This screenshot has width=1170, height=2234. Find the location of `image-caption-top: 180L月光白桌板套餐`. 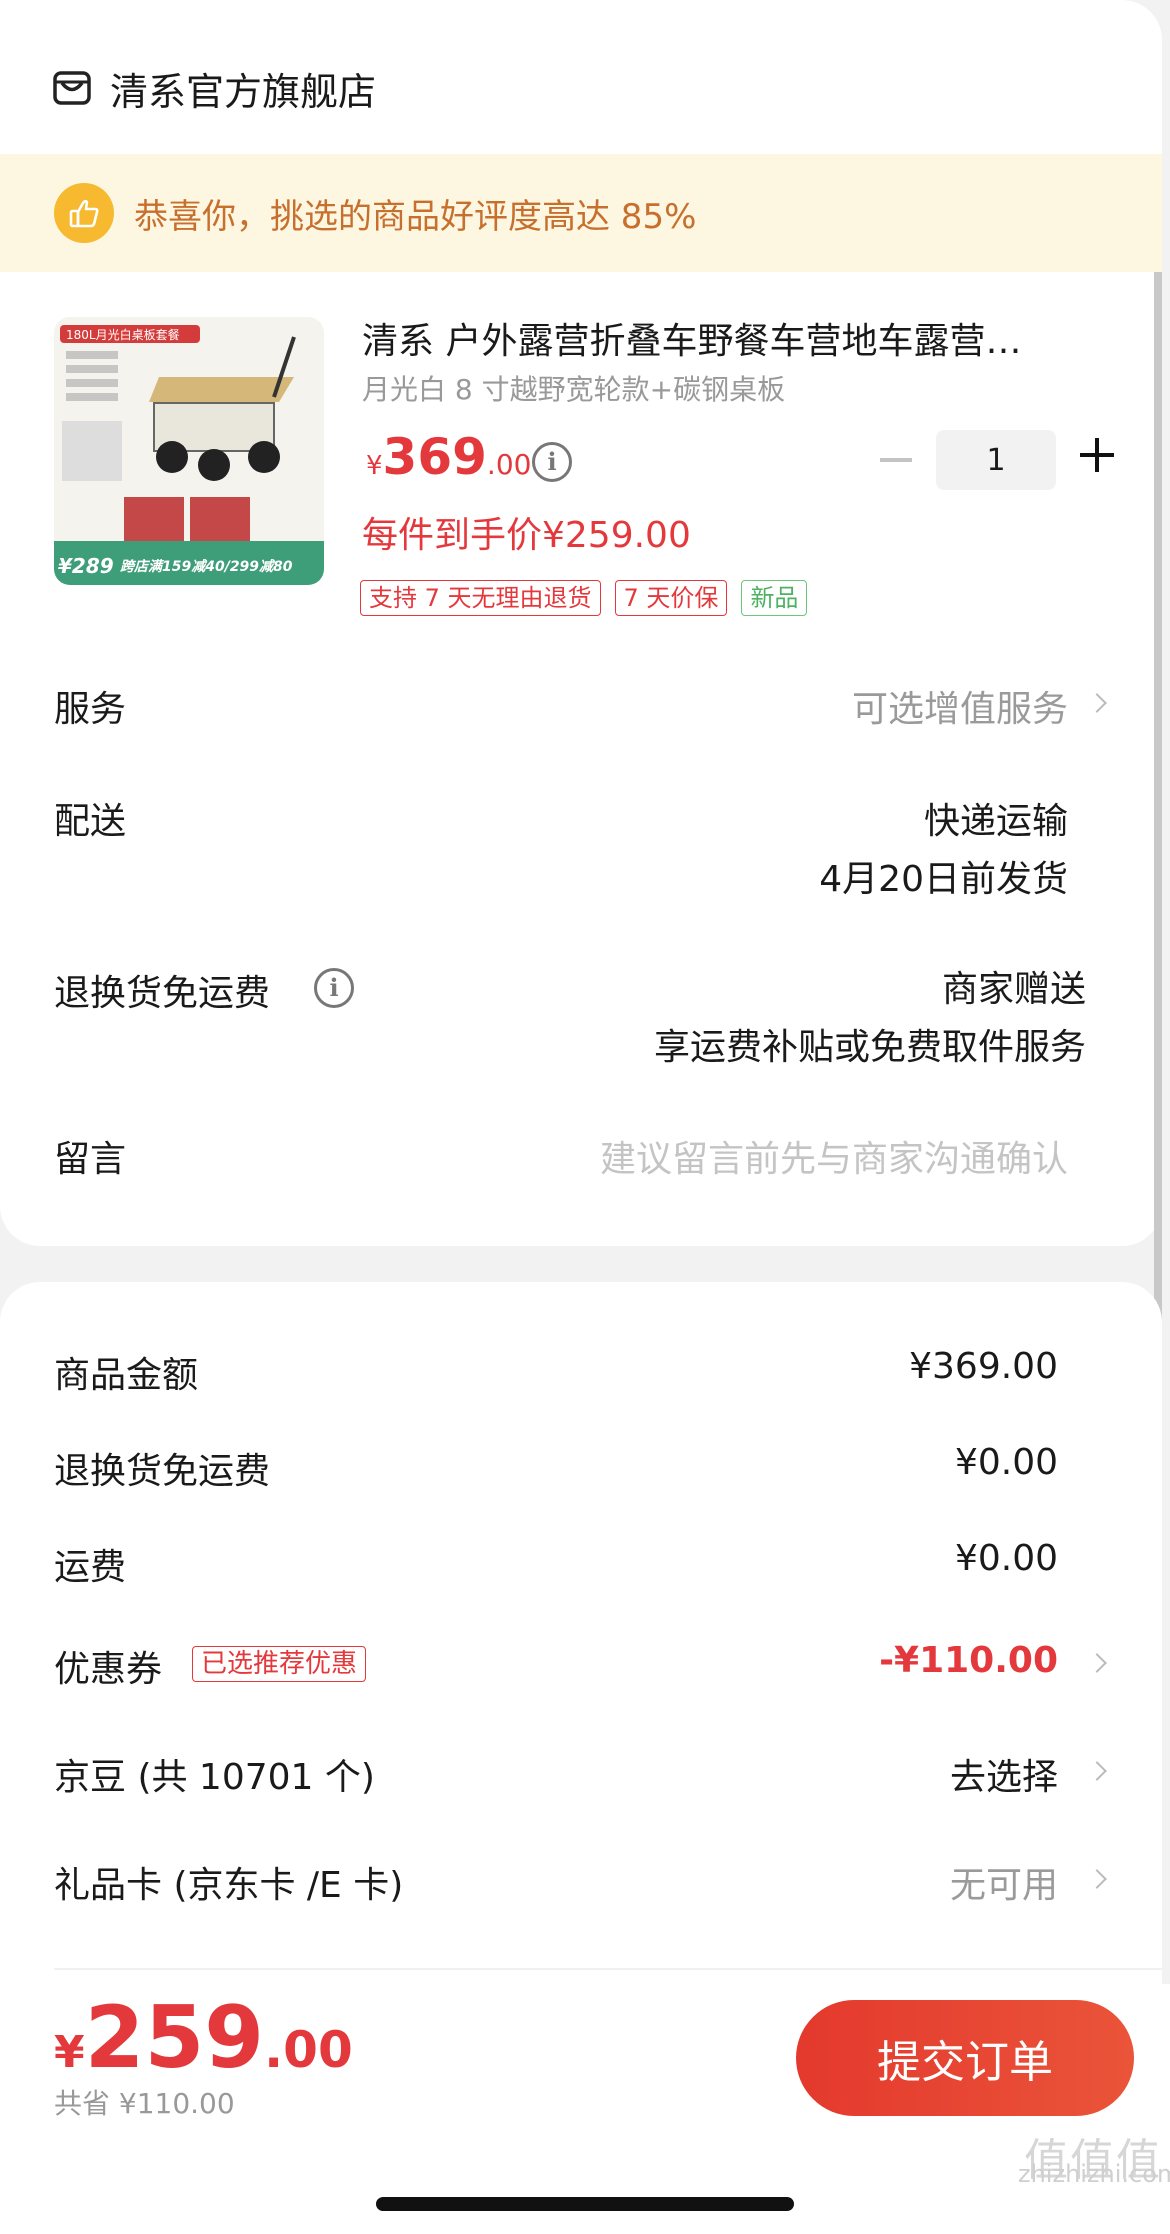

image-caption-top: 180L月光白桌板套餐 is located at coordinates (123, 334).